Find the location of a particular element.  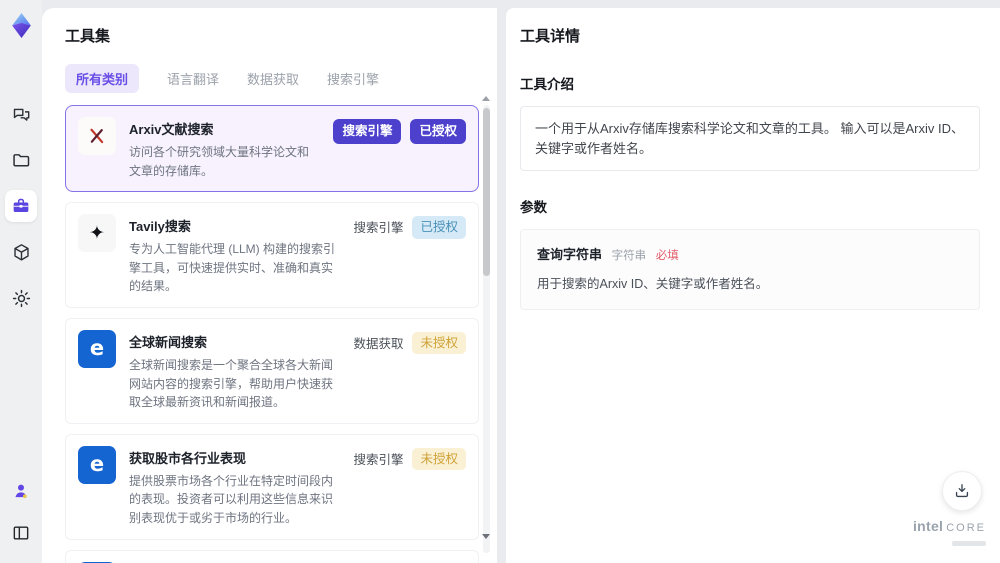

app-logo-icon is located at coordinates (21, 27).